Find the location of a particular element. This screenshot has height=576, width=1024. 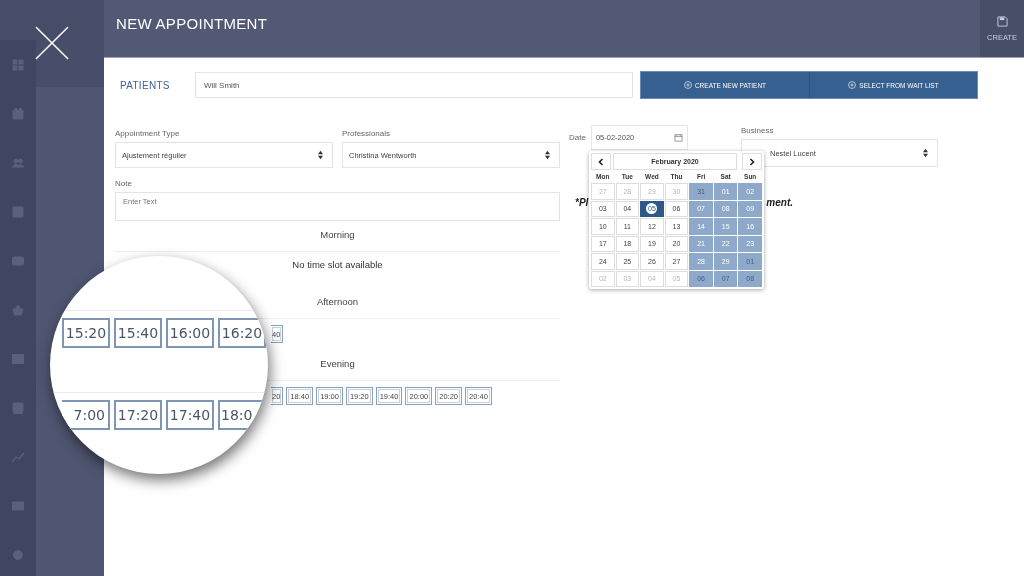

time-slot-button: 15:40 is located at coordinates (138, 333).